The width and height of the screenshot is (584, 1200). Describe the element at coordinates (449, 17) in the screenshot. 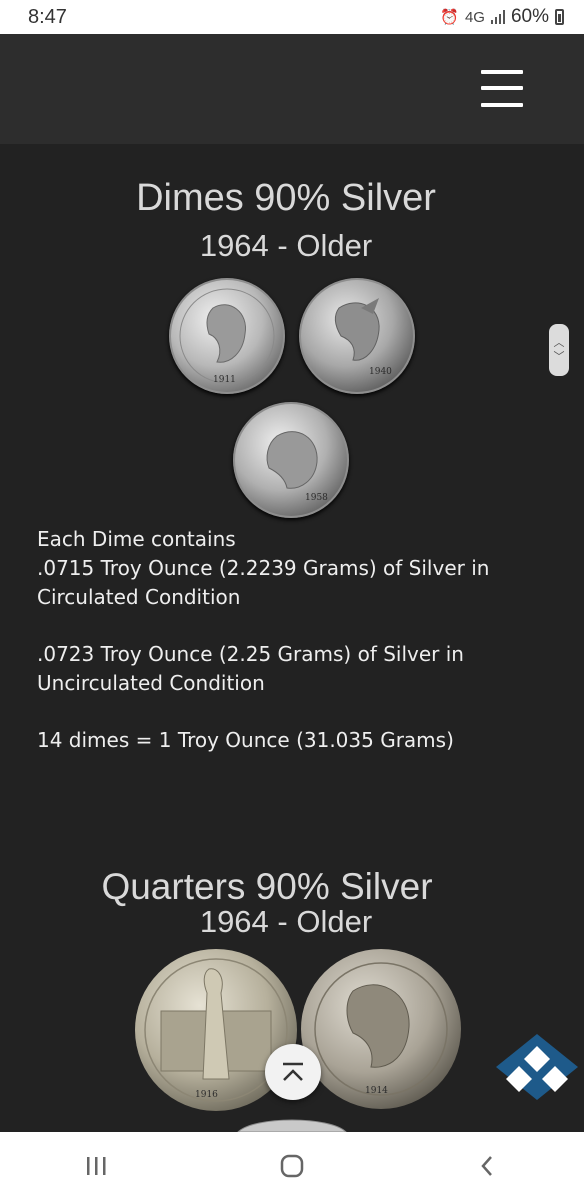

I see `alarm-icon: ⏰` at that location.